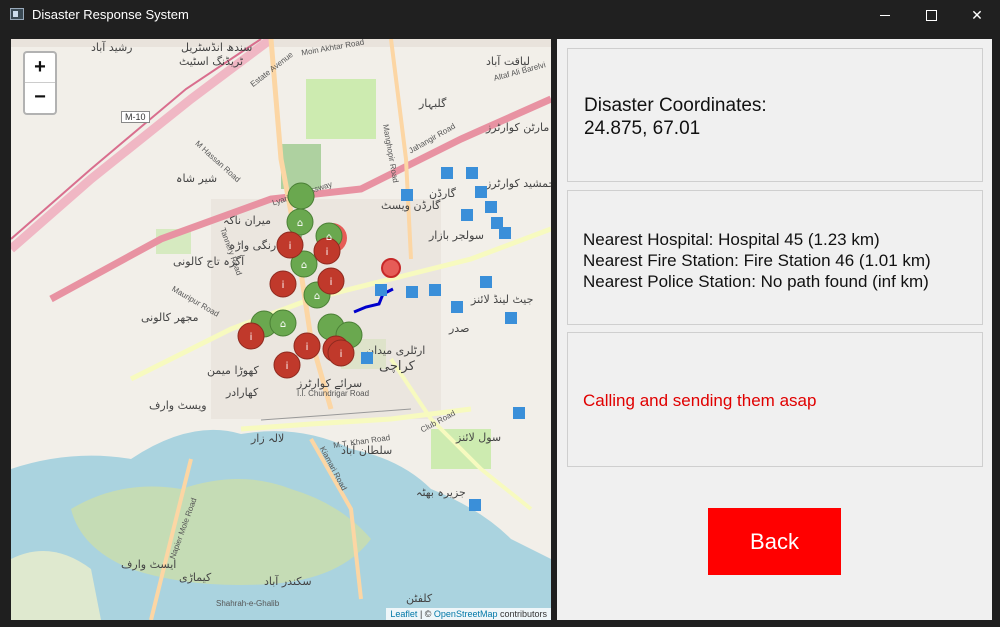 Image resolution: width=1000 pixels, height=627 pixels. Describe the element at coordinates (110, 14) in the screenshot. I see `window-title: Disaster Response System` at that location.